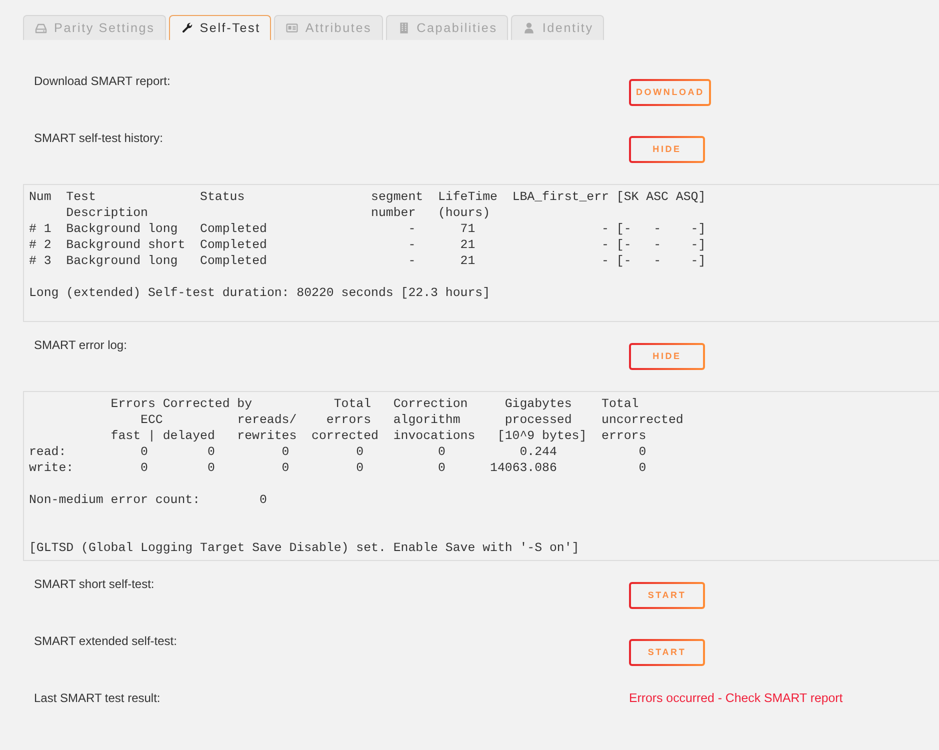 The image size is (939, 750). I want to click on output-line: read: 0 0 0 0 0 0.244 0, so click(337, 452).